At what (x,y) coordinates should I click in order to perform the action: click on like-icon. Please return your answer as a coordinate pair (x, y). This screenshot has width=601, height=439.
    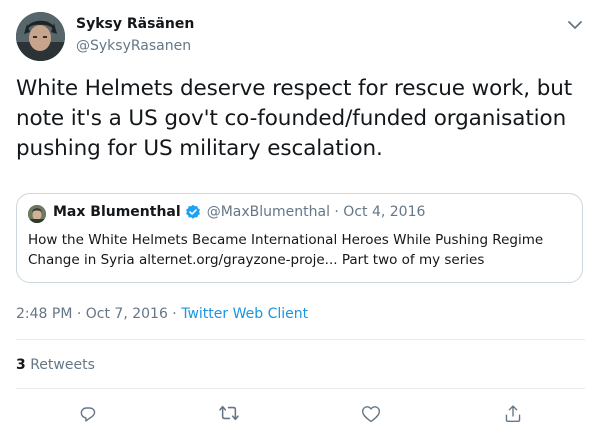
    Looking at the image, I should click on (371, 413).